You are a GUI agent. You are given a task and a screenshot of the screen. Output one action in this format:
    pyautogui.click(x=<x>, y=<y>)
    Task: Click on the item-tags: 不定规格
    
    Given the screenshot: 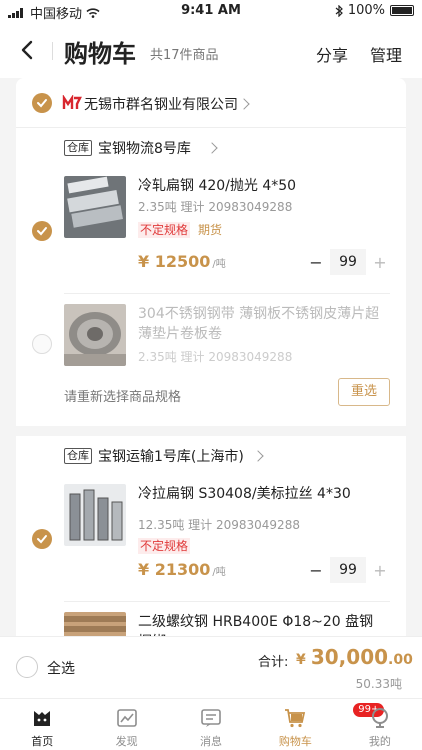 What is the action you would take?
    pyautogui.click(x=164, y=546)
    